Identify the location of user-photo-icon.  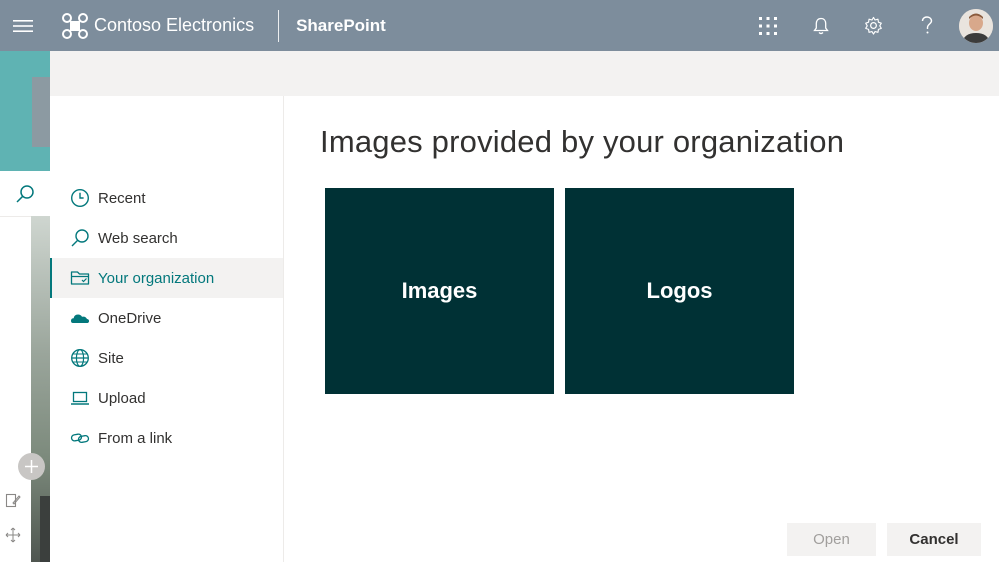
(976, 25).